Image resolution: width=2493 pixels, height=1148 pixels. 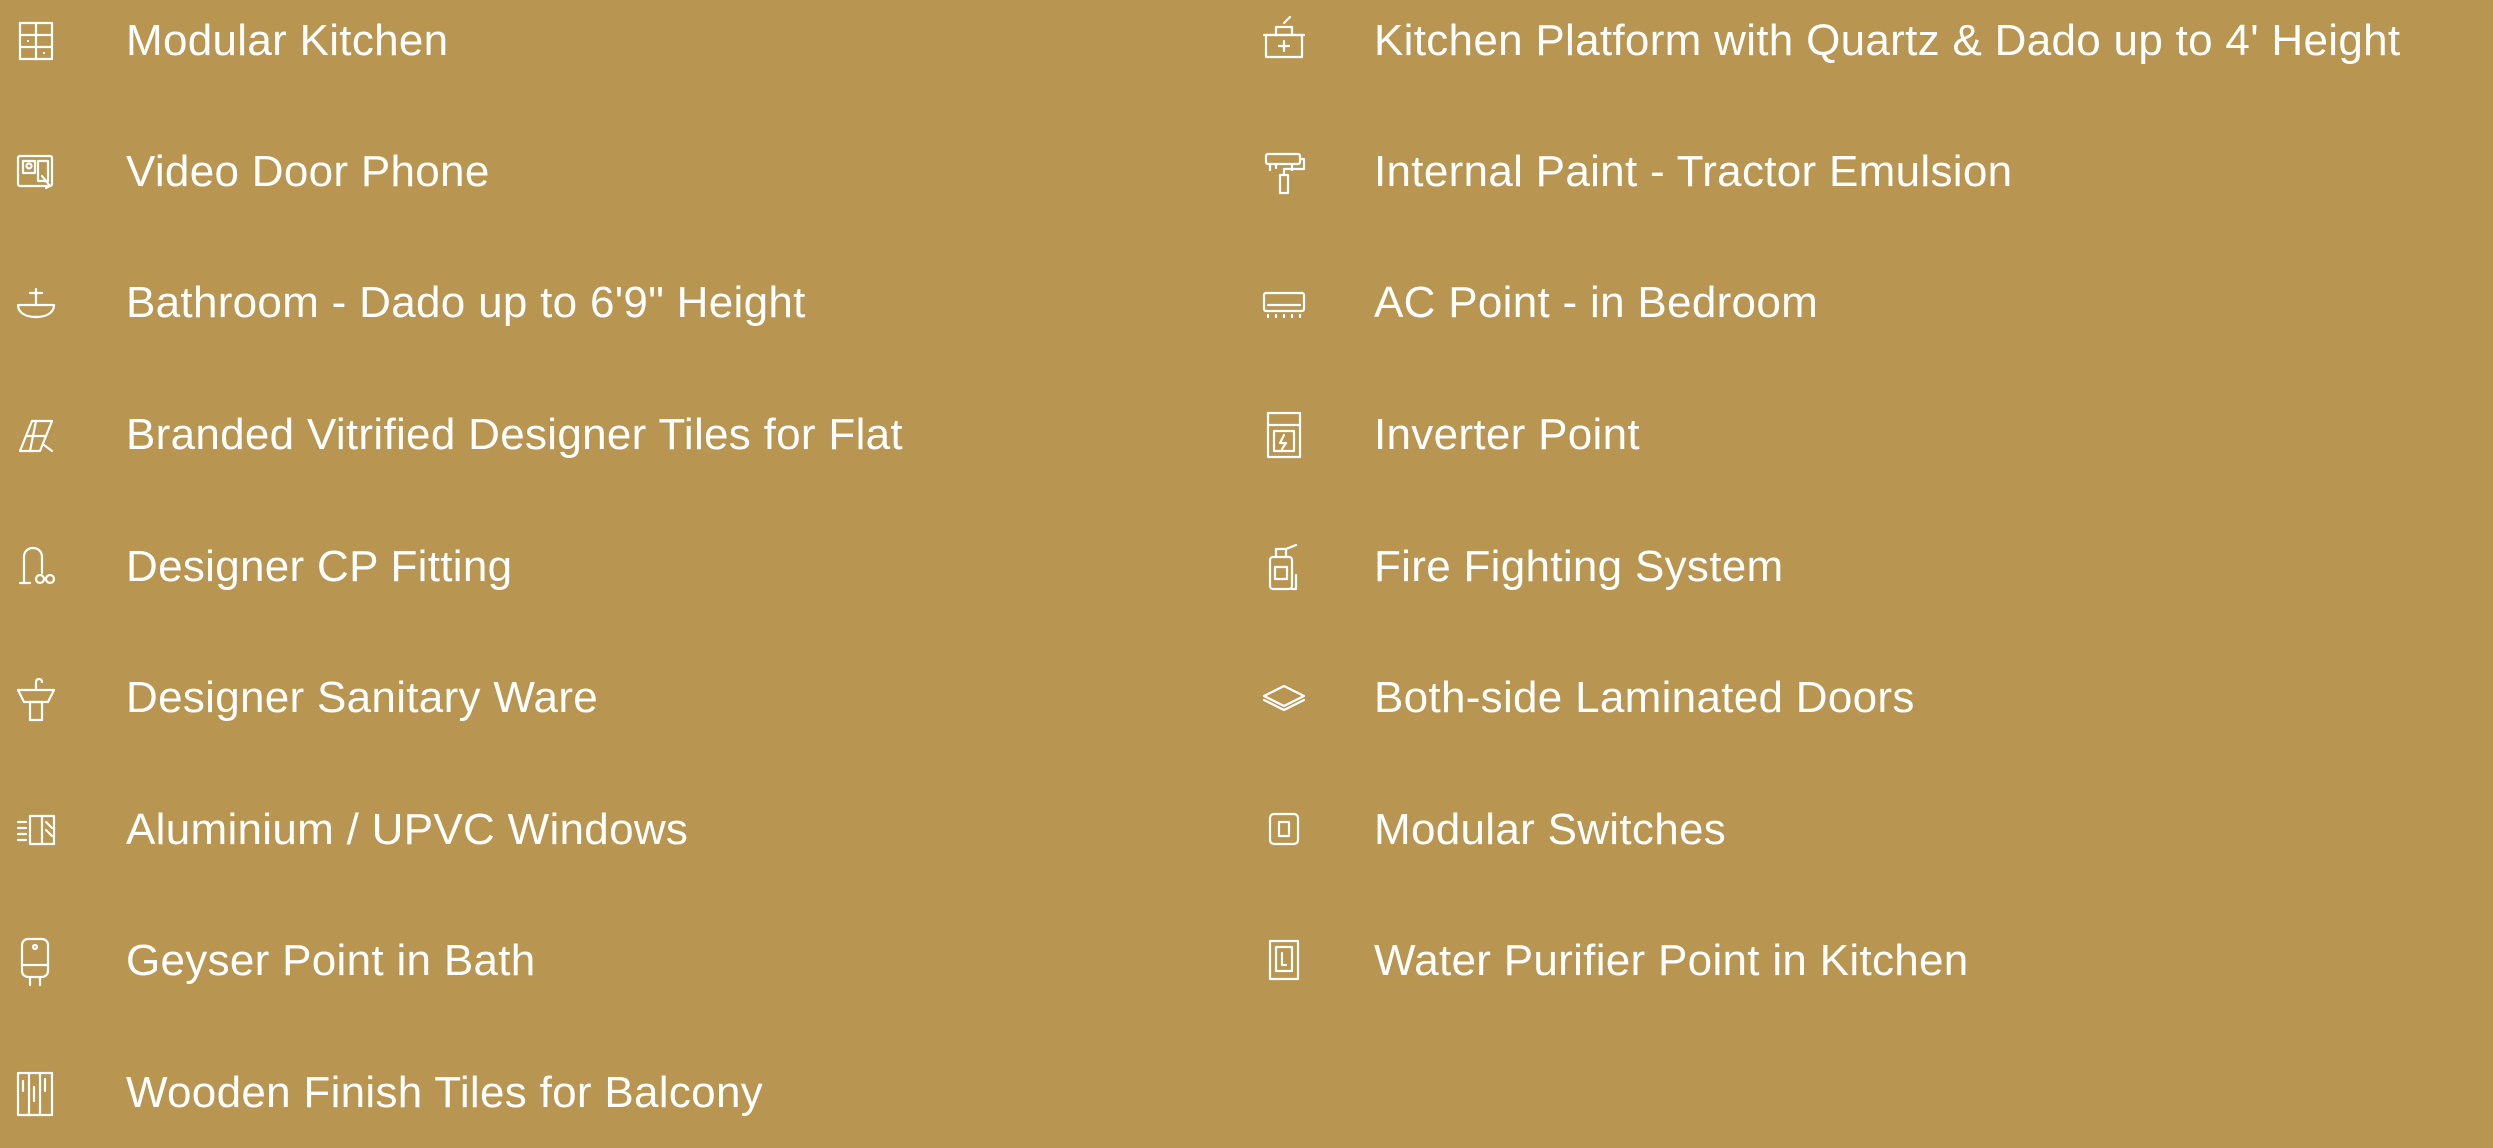 I want to click on amenity-label: Designer Sanitary Ware, so click(x=362, y=697).